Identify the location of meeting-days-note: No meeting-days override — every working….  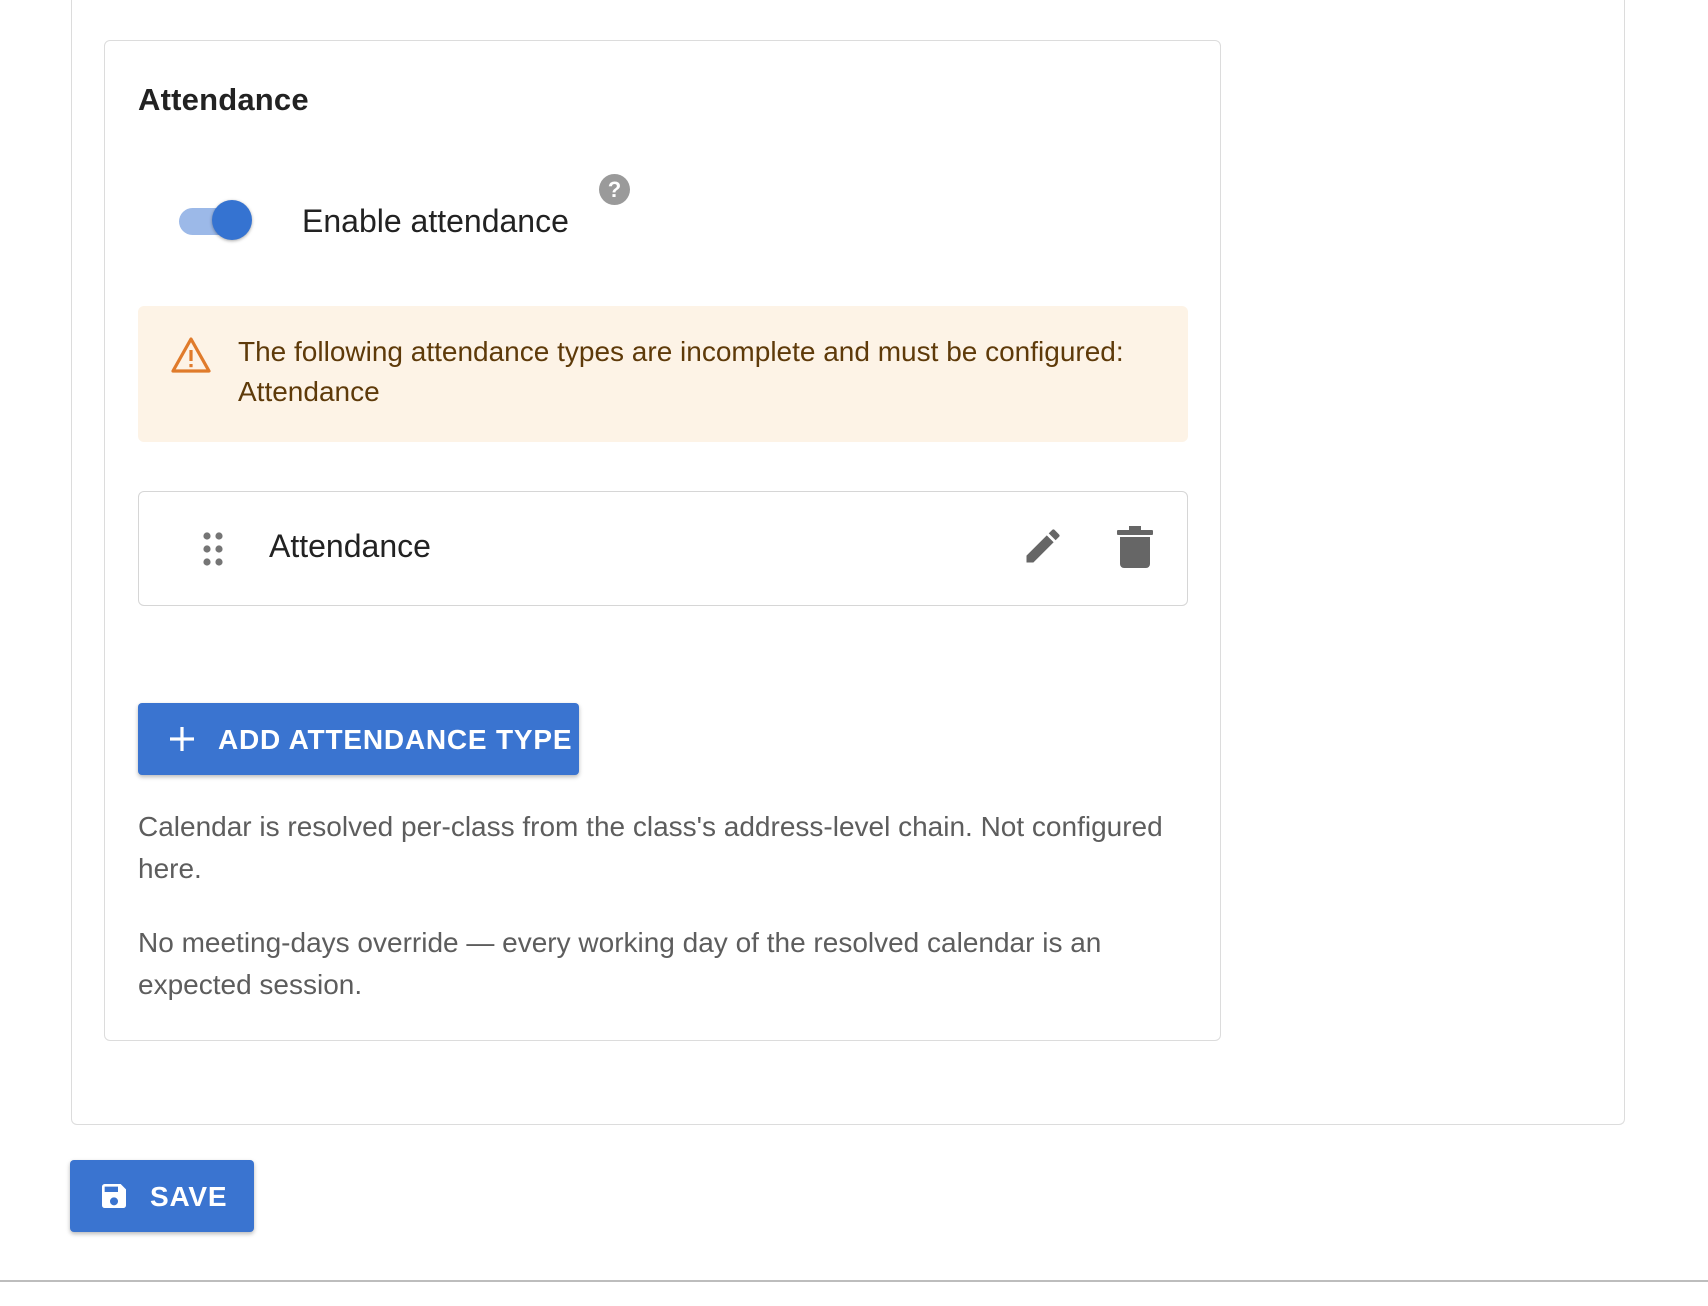
(620, 963).